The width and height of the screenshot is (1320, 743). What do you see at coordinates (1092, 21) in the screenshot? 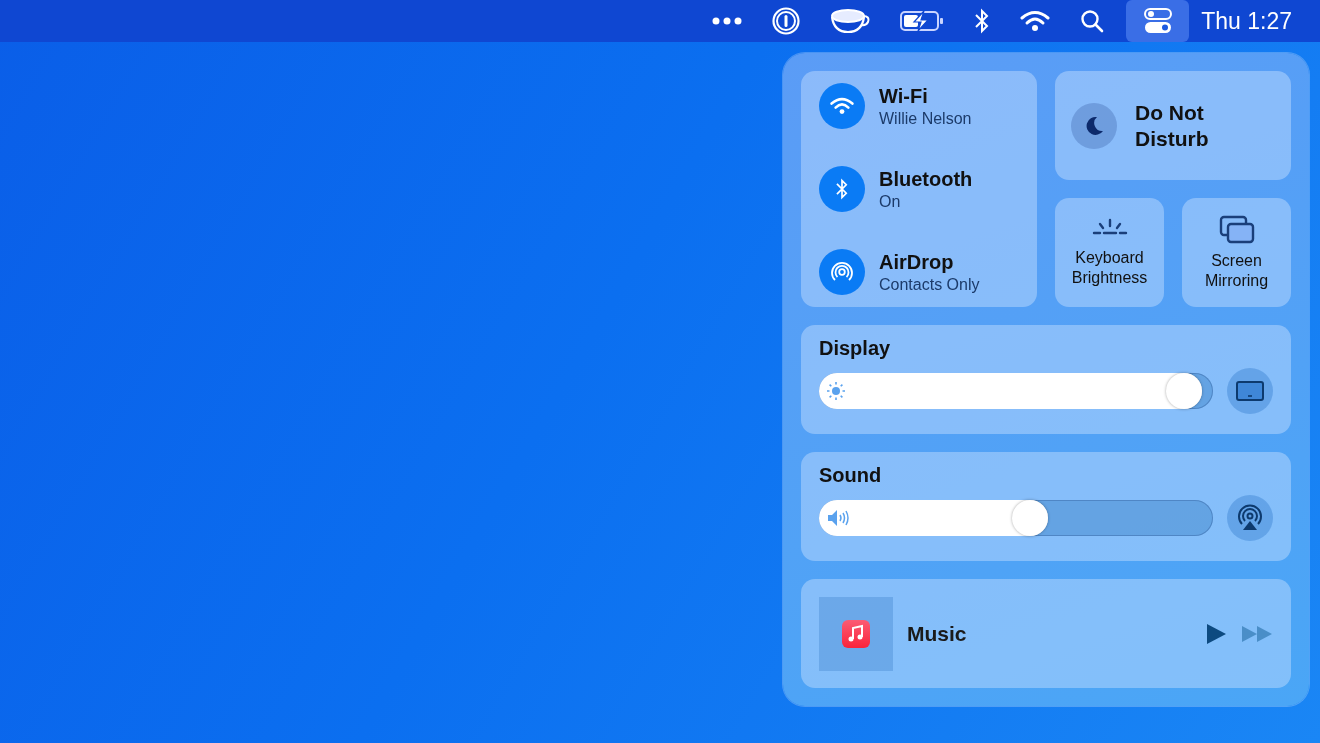
I see `search-icon` at bounding box center [1092, 21].